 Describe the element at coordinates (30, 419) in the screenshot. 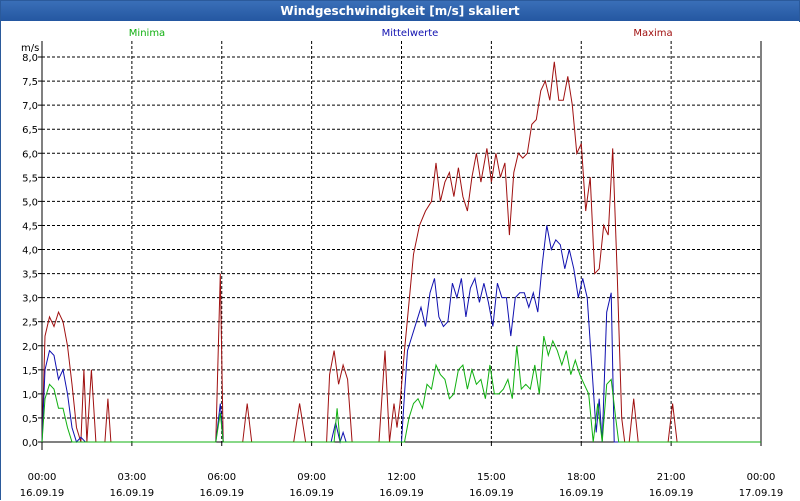

I see `y-tick-label: 0,5` at that location.